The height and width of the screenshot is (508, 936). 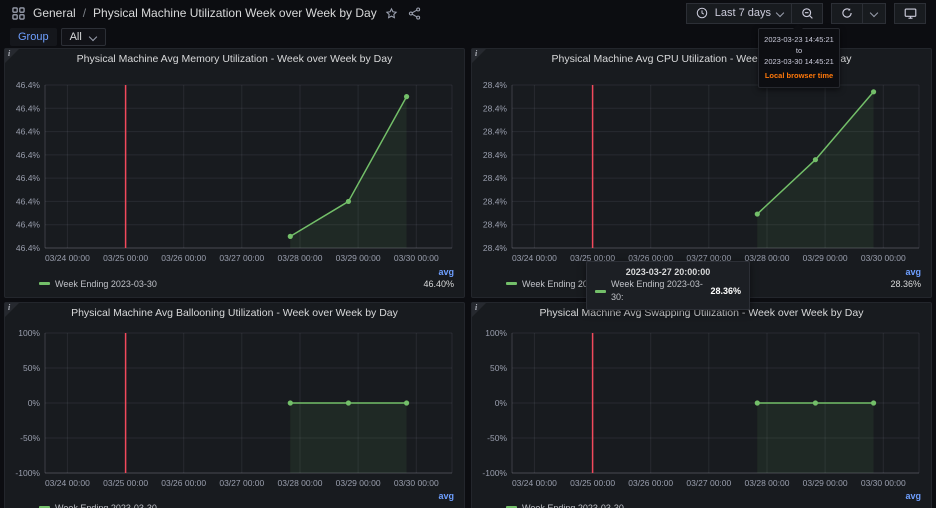 I want to click on tooltip-timestamp: 2023-03-27 20:00:00, so click(x=668, y=272).